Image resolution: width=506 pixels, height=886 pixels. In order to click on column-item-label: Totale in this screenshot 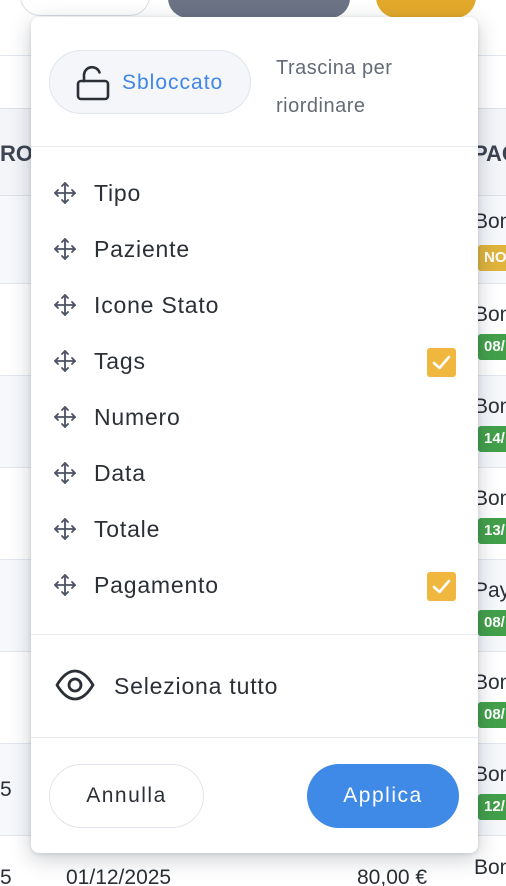, I will do `click(127, 529)`.